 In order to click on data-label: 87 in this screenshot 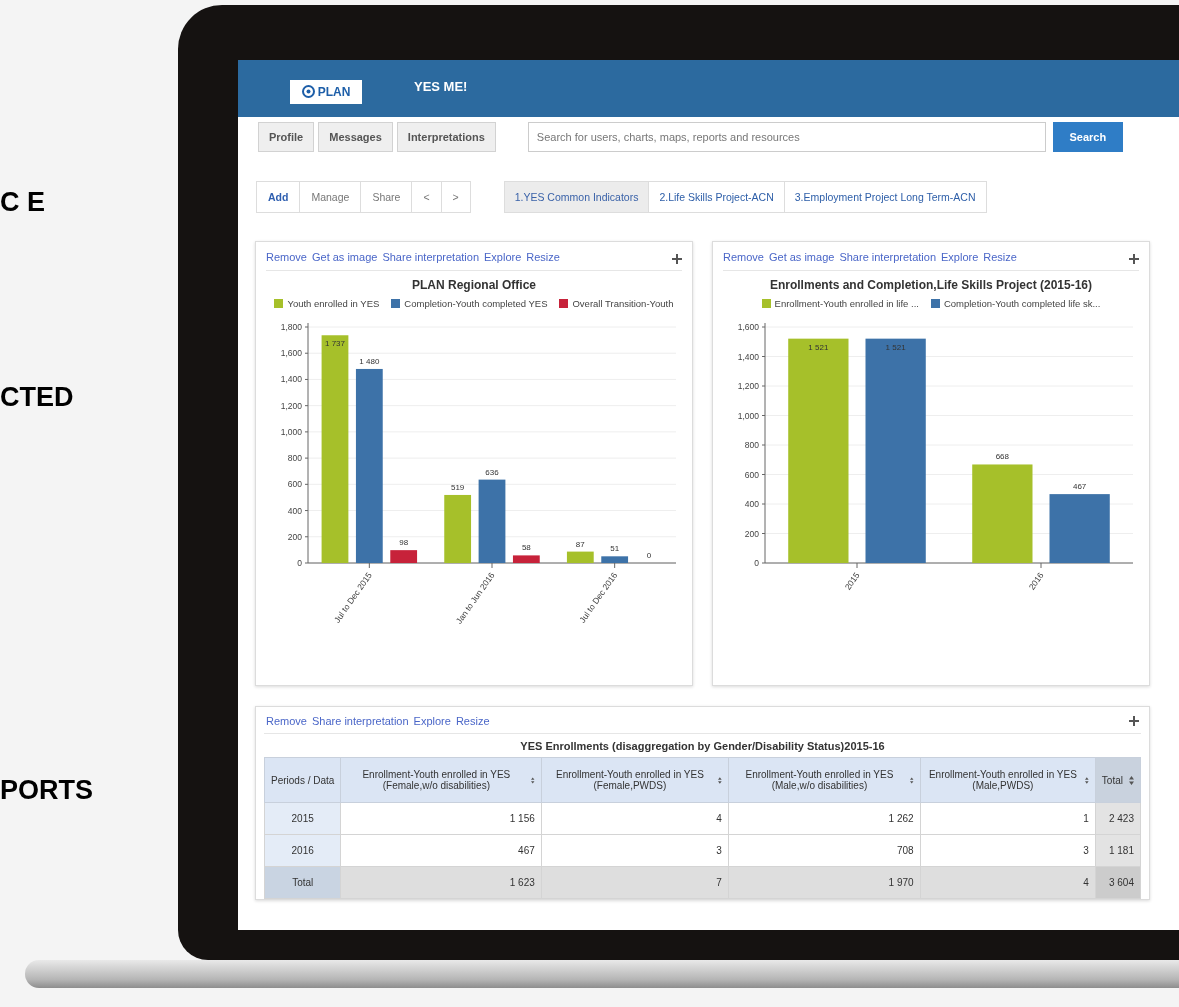, I will do `click(580, 544)`.